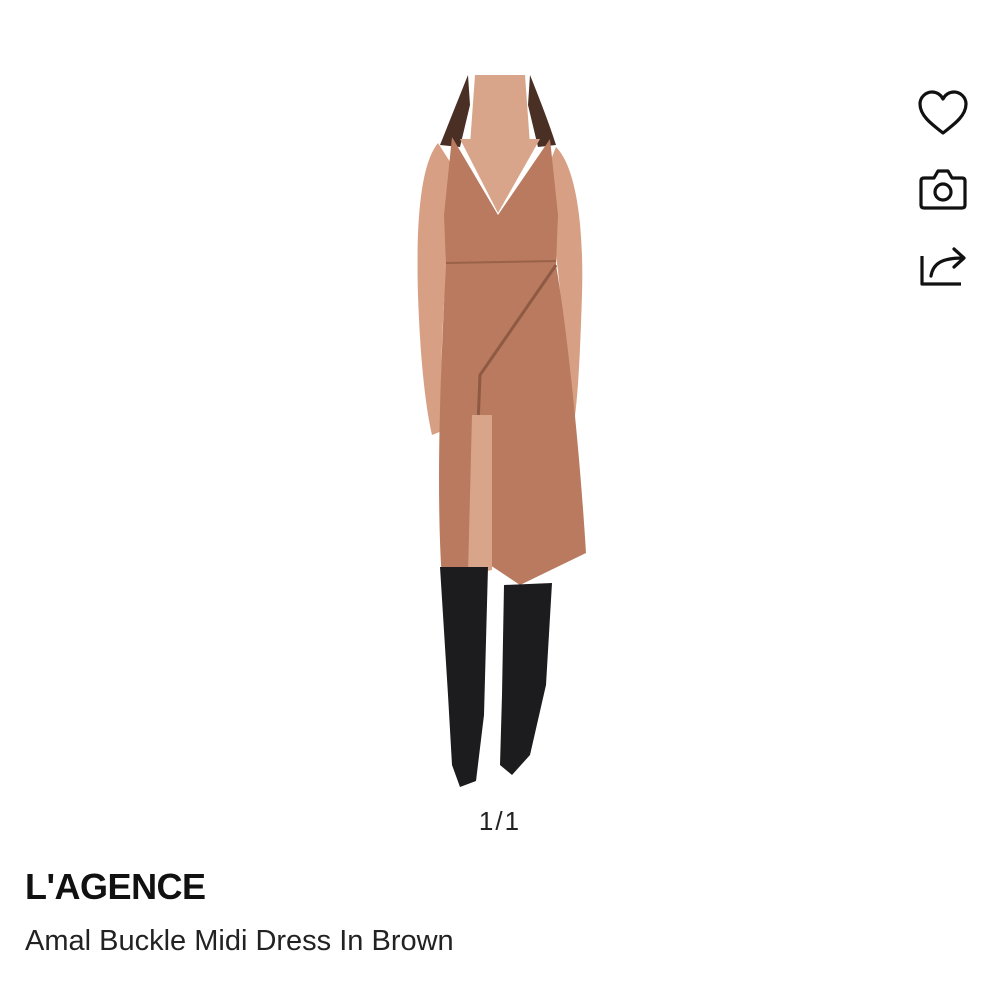 This screenshot has height=1000, width=1000. I want to click on visual-search-button, so click(943, 189).